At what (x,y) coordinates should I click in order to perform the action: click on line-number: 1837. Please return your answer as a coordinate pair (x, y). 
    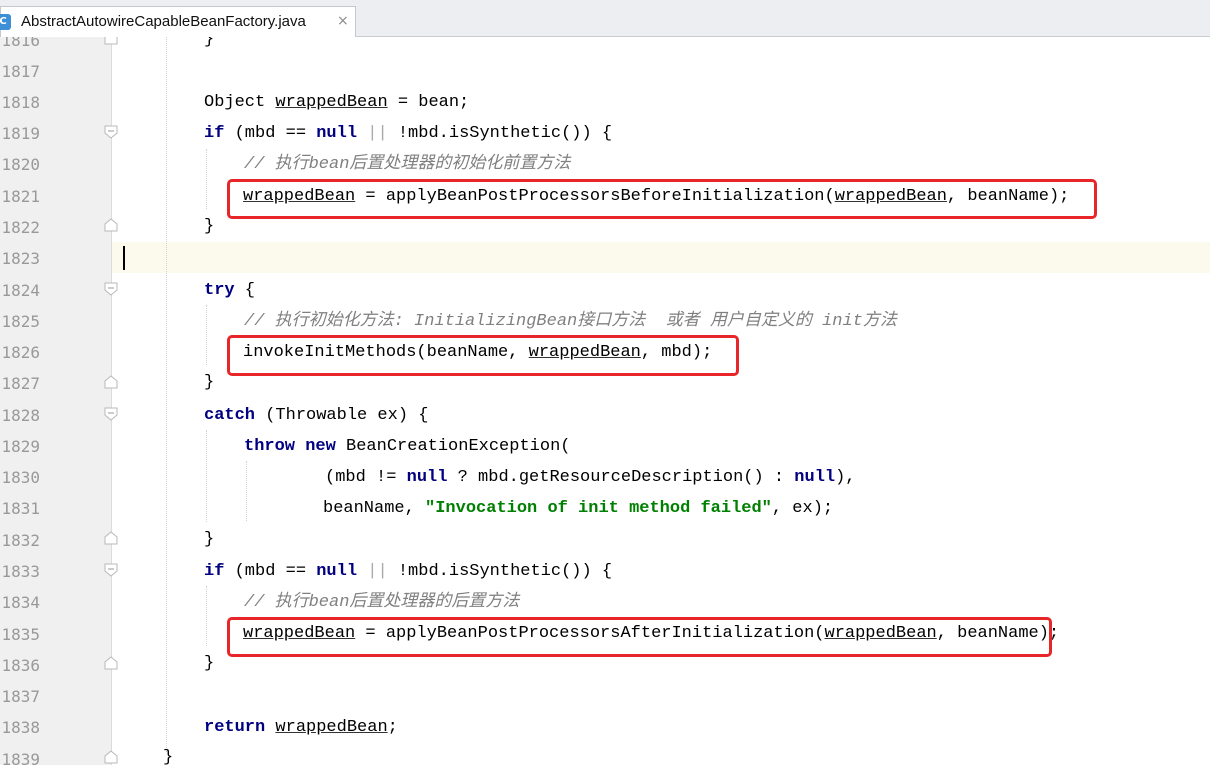
    Looking at the image, I should click on (20, 696).